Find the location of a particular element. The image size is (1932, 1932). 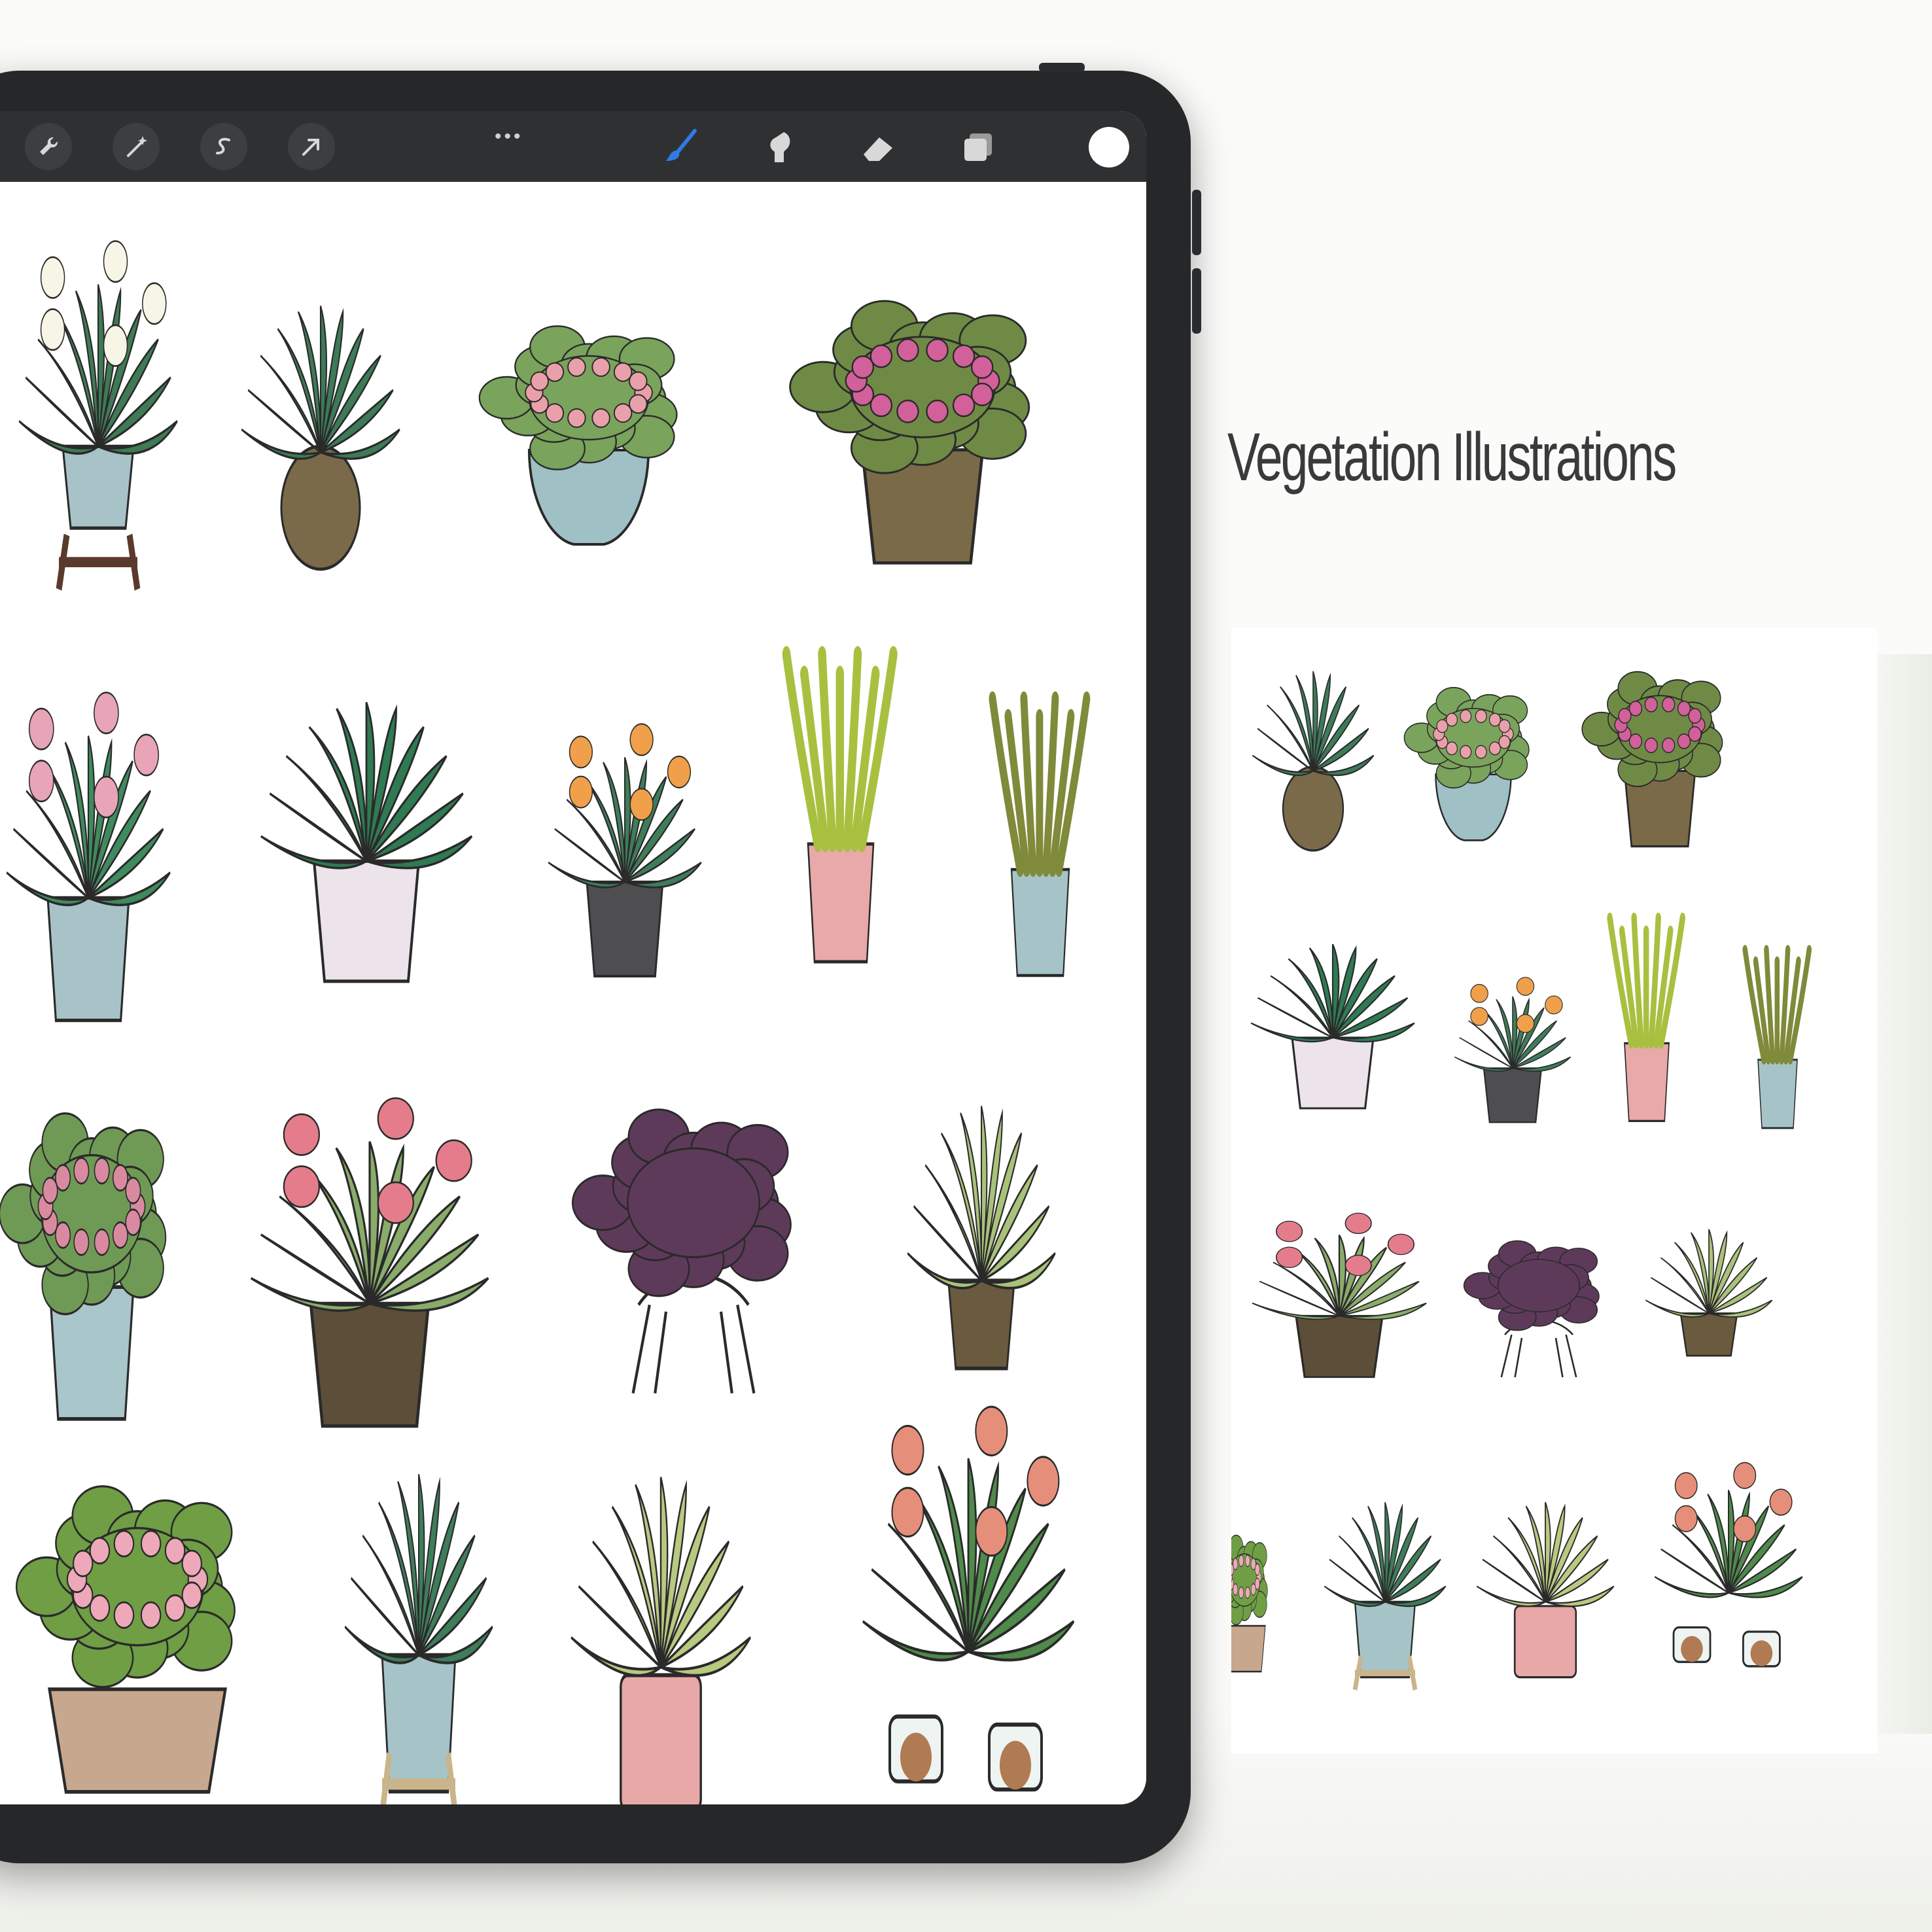

layers-button is located at coordinates (978, 147).